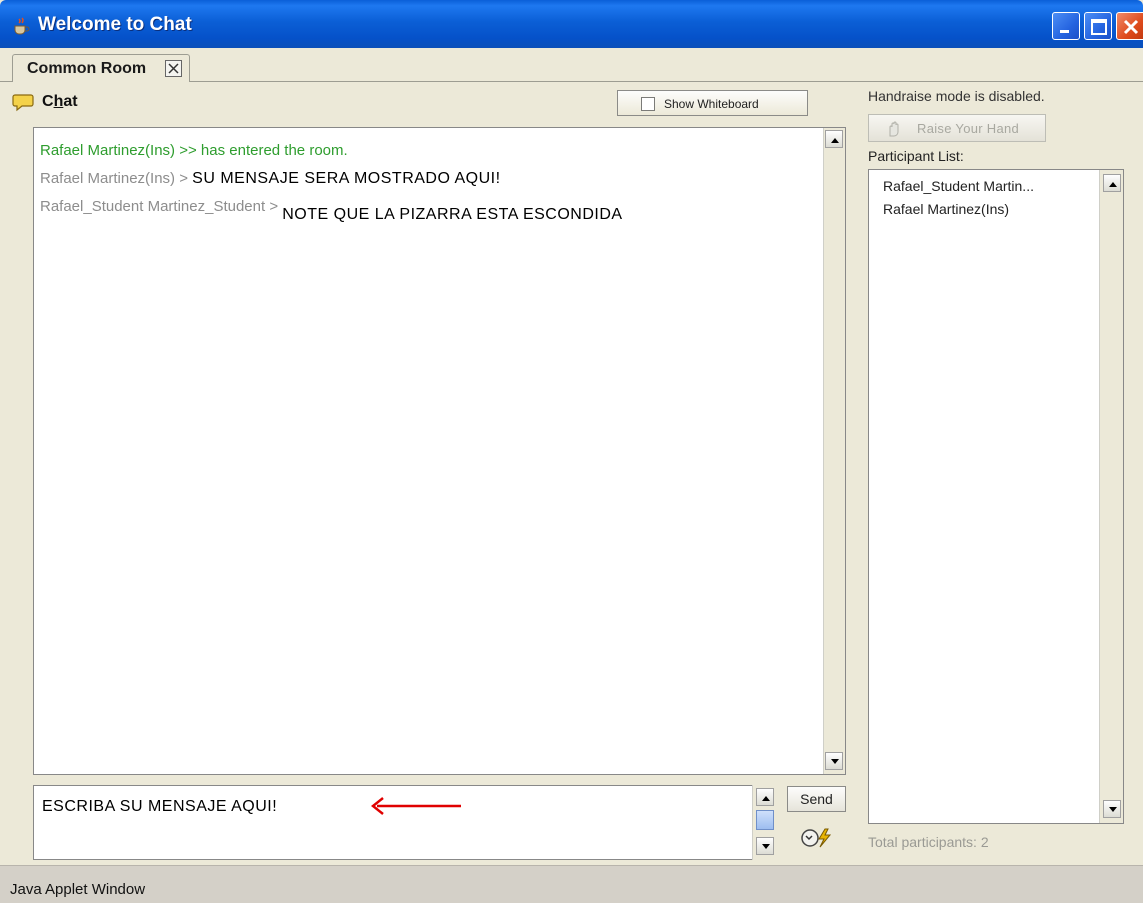 The height and width of the screenshot is (903, 1143). What do you see at coordinates (78, 889) in the screenshot?
I see `status-text: Java Applet Window` at bounding box center [78, 889].